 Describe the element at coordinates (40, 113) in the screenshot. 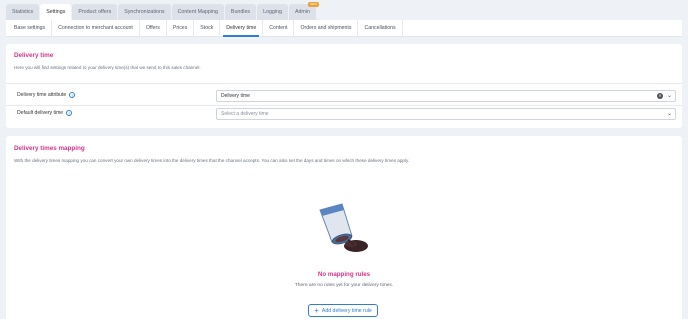

I see `default-label: Default delivery time` at that location.